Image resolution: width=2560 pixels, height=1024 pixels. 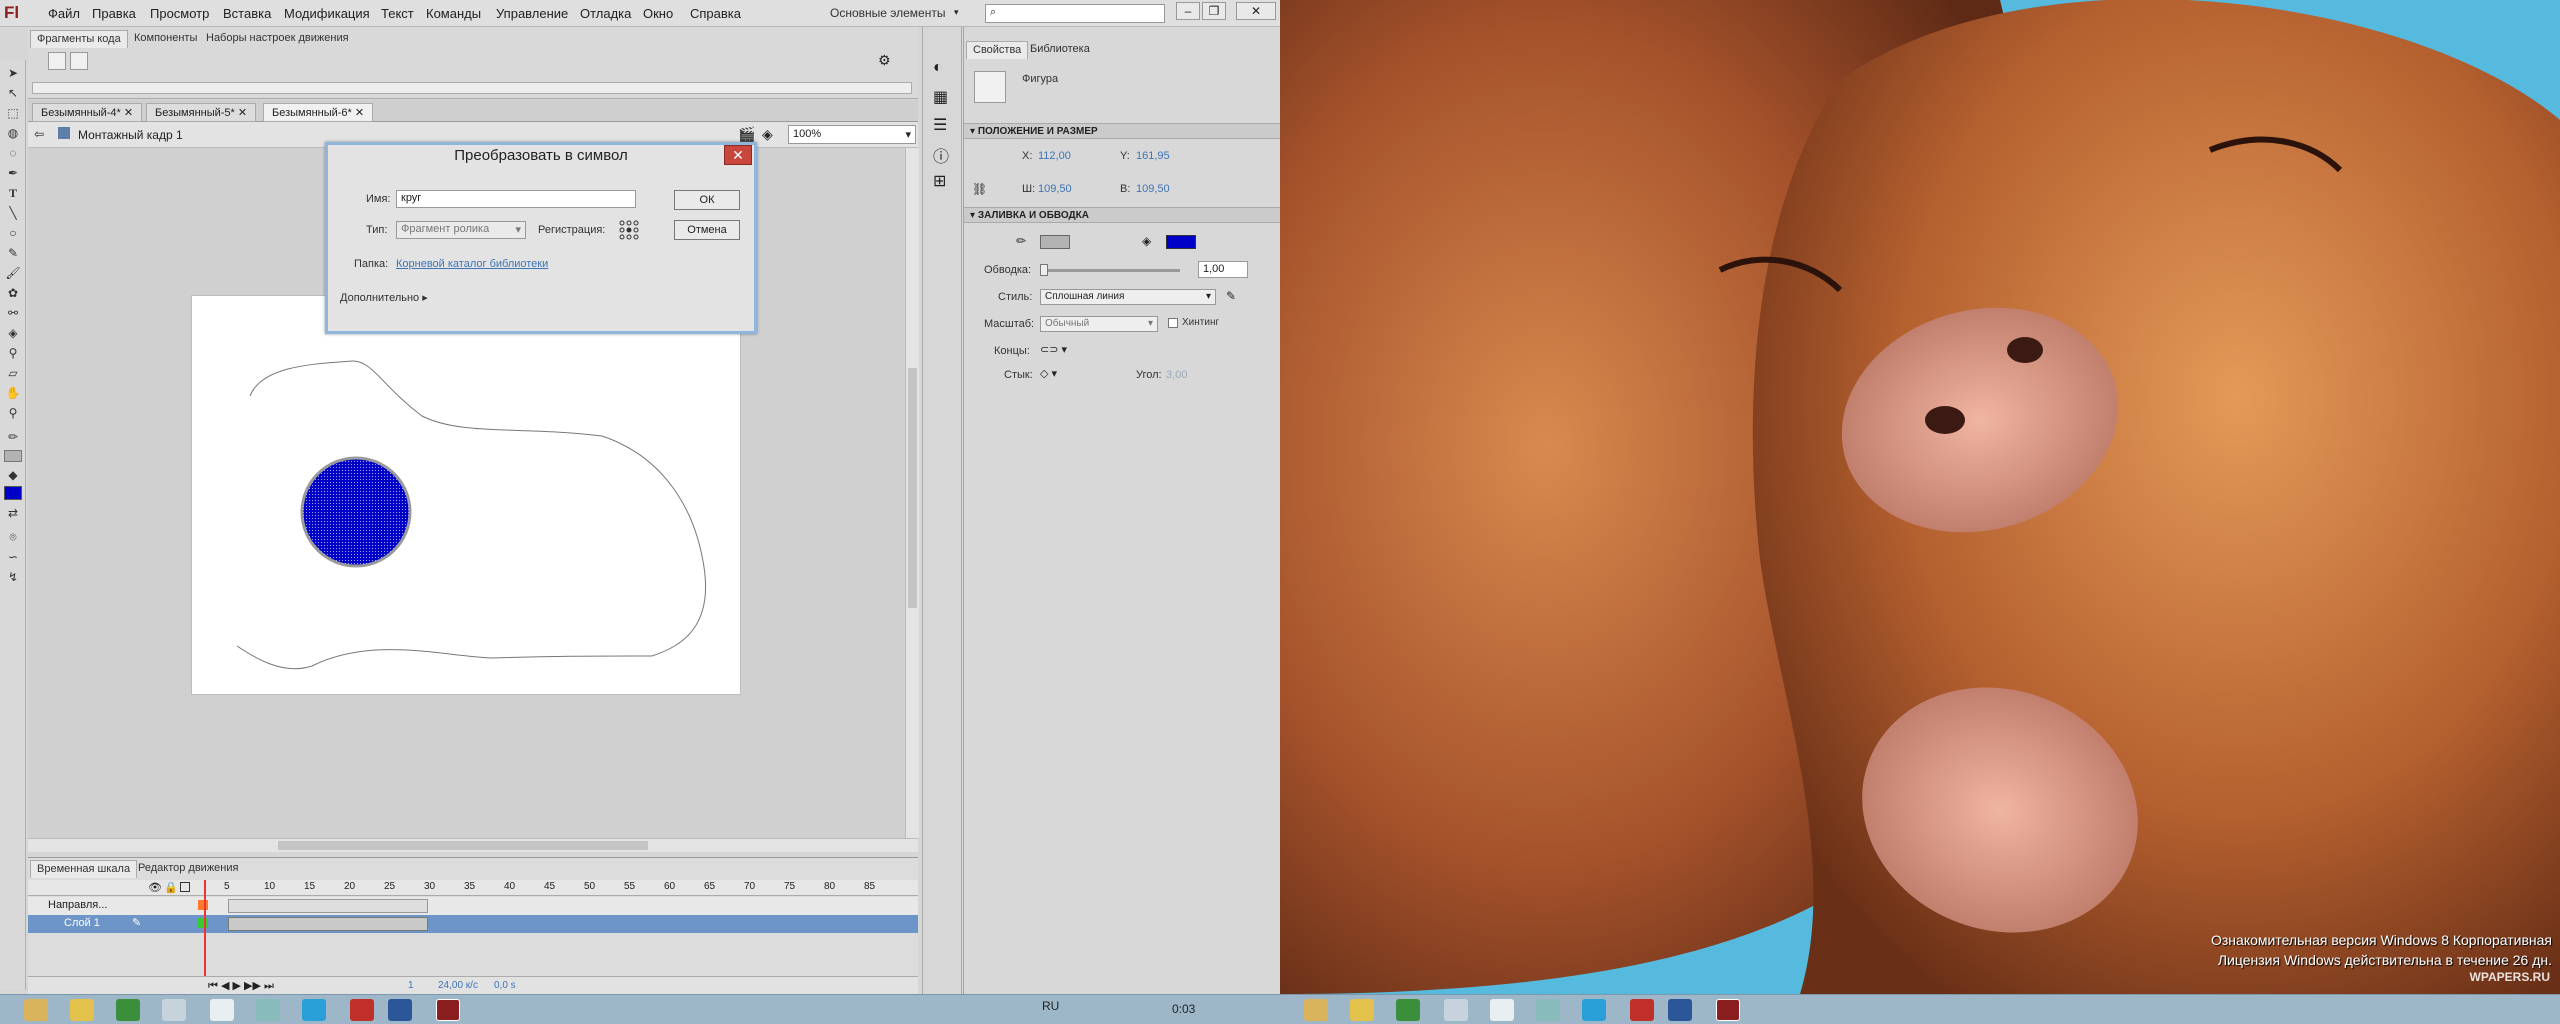 I want to click on height-value: 109,50, so click(x=1153, y=189).